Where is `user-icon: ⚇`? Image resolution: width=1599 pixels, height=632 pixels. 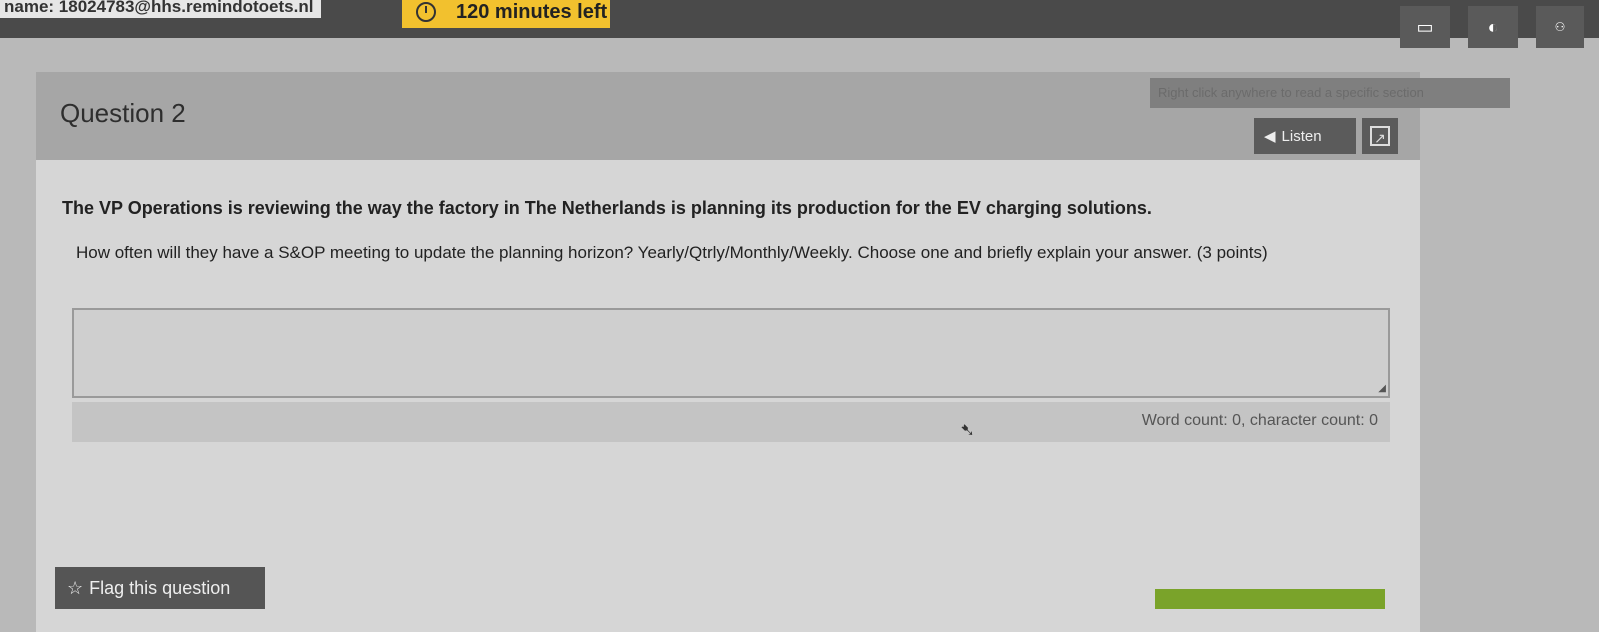
user-icon: ⚇ is located at coordinates (1560, 27).